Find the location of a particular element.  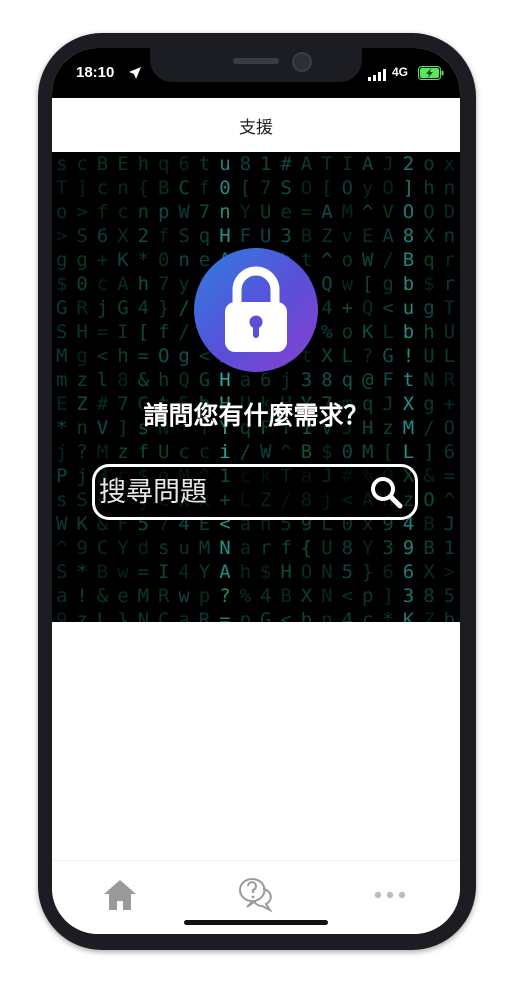

padlock-icon is located at coordinates (256, 309).